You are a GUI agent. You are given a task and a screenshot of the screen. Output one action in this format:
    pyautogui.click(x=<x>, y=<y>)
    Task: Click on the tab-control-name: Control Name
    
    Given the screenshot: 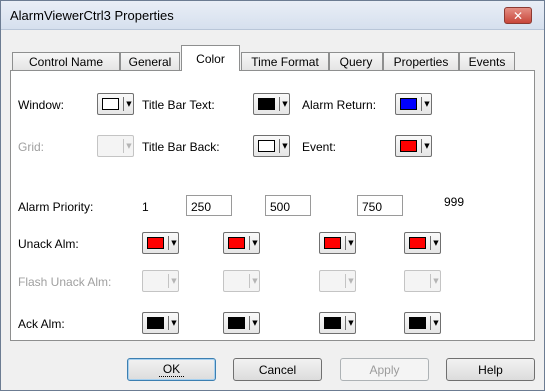 What is the action you would take?
    pyautogui.click(x=66, y=61)
    